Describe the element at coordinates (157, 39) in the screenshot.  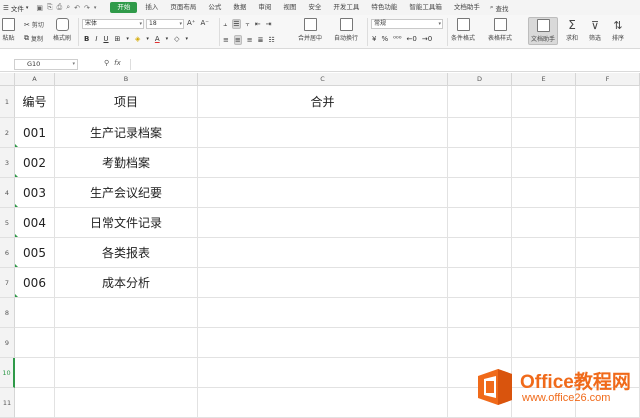
I see `font-color-icon: A` at that location.